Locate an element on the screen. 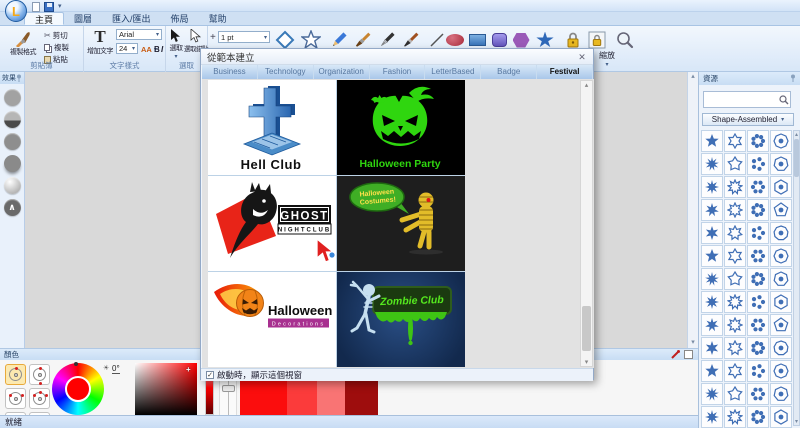  resource-search-input is located at coordinates (747, 99).